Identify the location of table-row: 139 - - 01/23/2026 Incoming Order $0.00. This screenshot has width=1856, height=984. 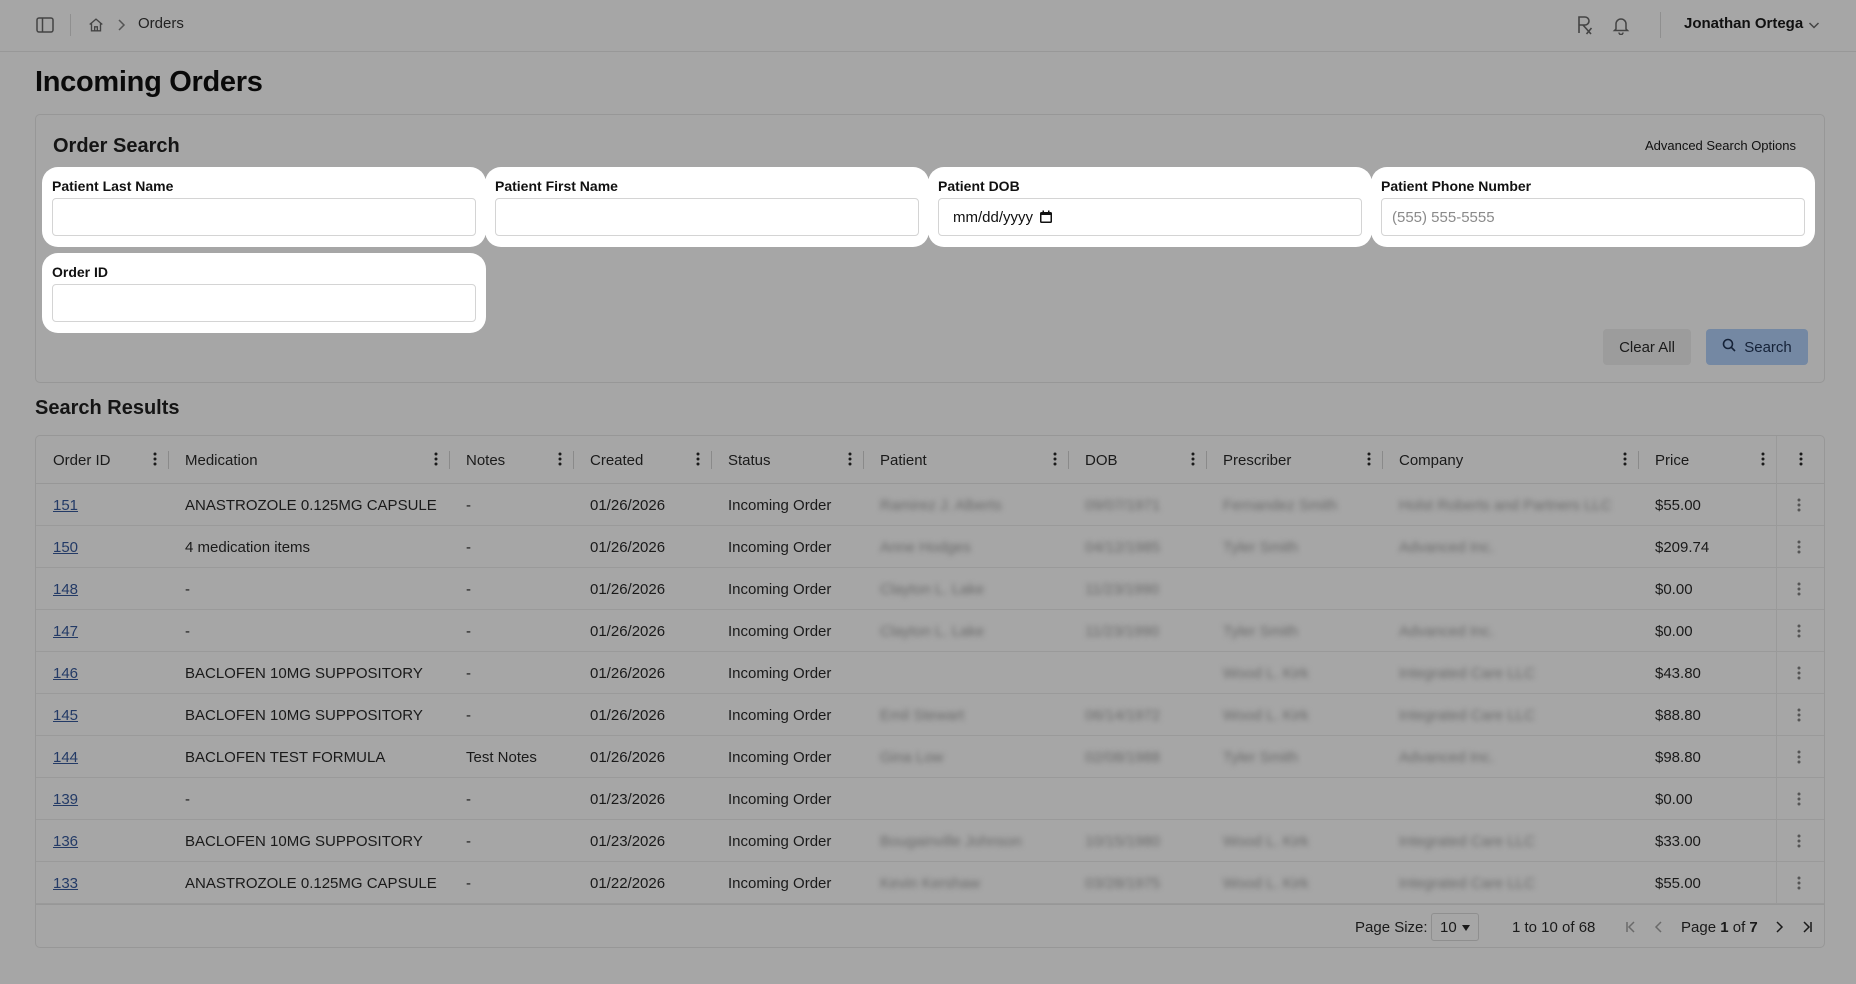
(930, 799).